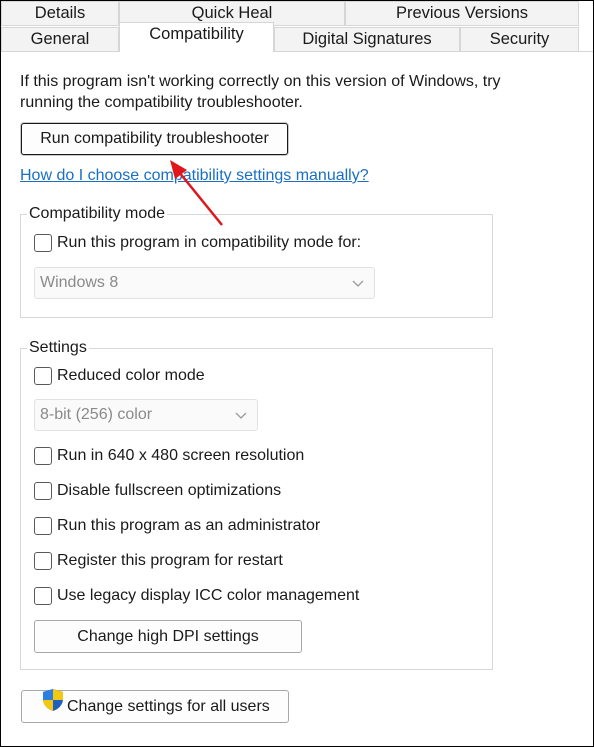 This screenshot has height=747, width=594. Describe the element at coordinates (97, 214) in the screenshot. I see `compatibility-mode-title: Compatibility mode` at that location.